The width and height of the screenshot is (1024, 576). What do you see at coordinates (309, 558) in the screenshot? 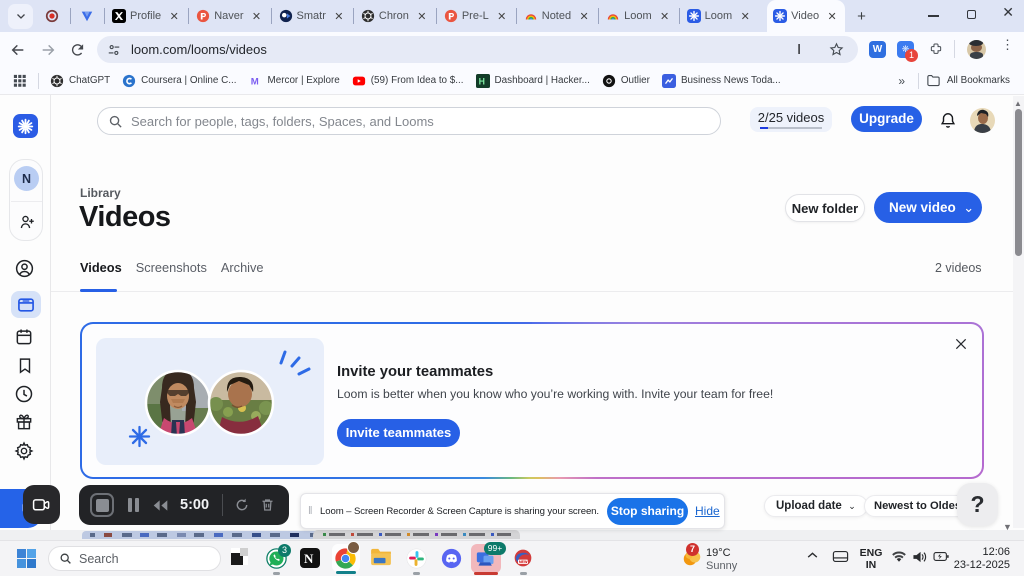
I see `svg-text: N` at bounding box center [309, 558].